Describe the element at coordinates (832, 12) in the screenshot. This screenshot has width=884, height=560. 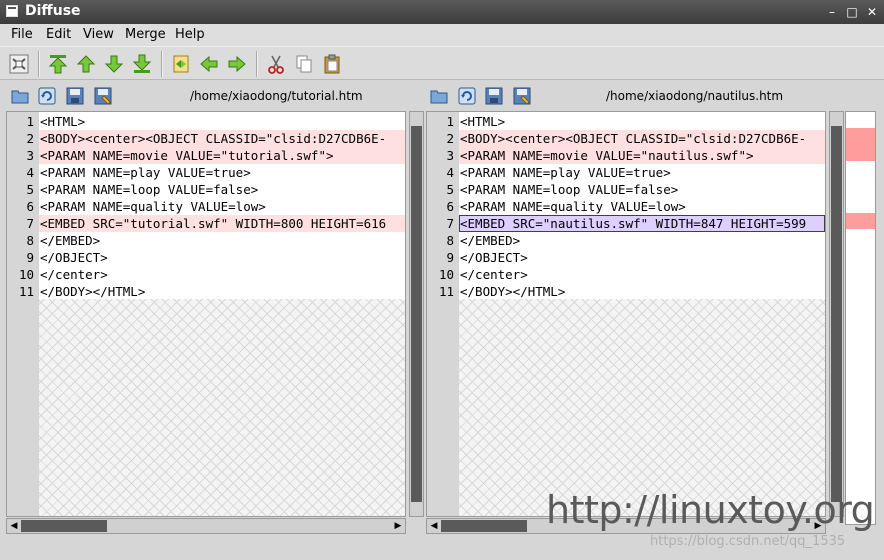
I see `minimize-icon: –` at that location.